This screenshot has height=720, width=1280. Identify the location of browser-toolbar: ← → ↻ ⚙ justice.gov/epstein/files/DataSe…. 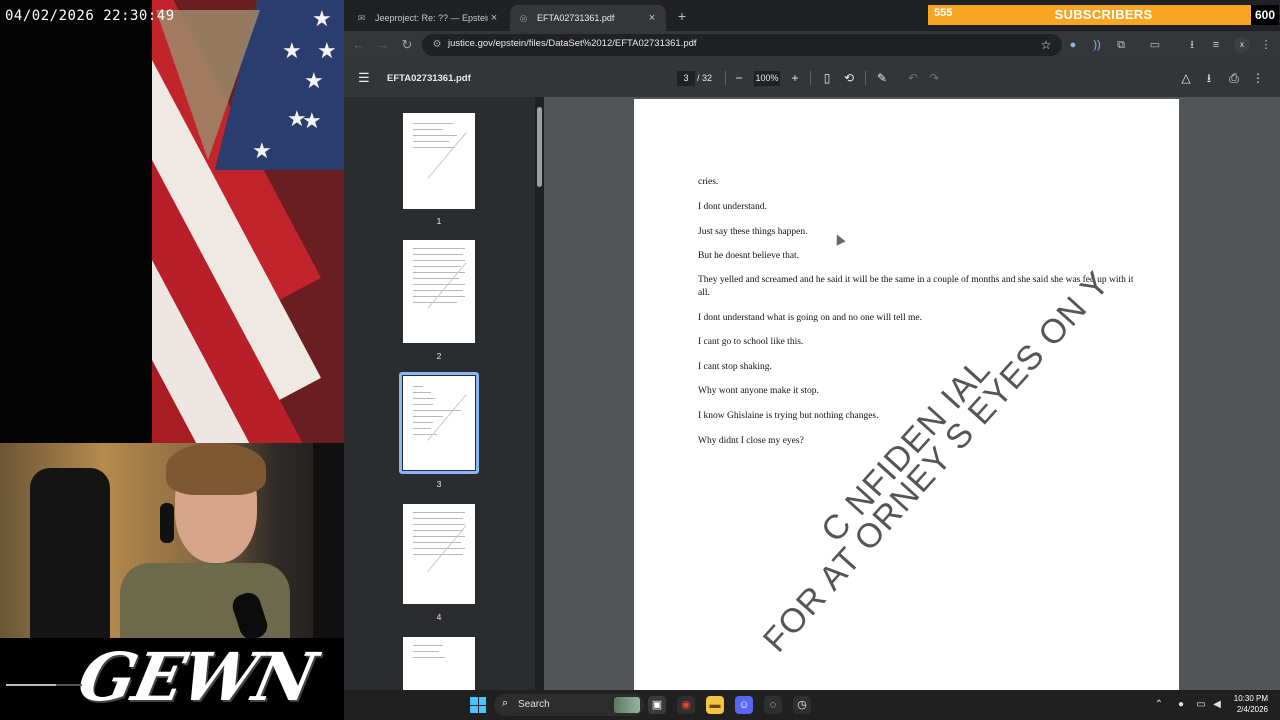
(812, 45).